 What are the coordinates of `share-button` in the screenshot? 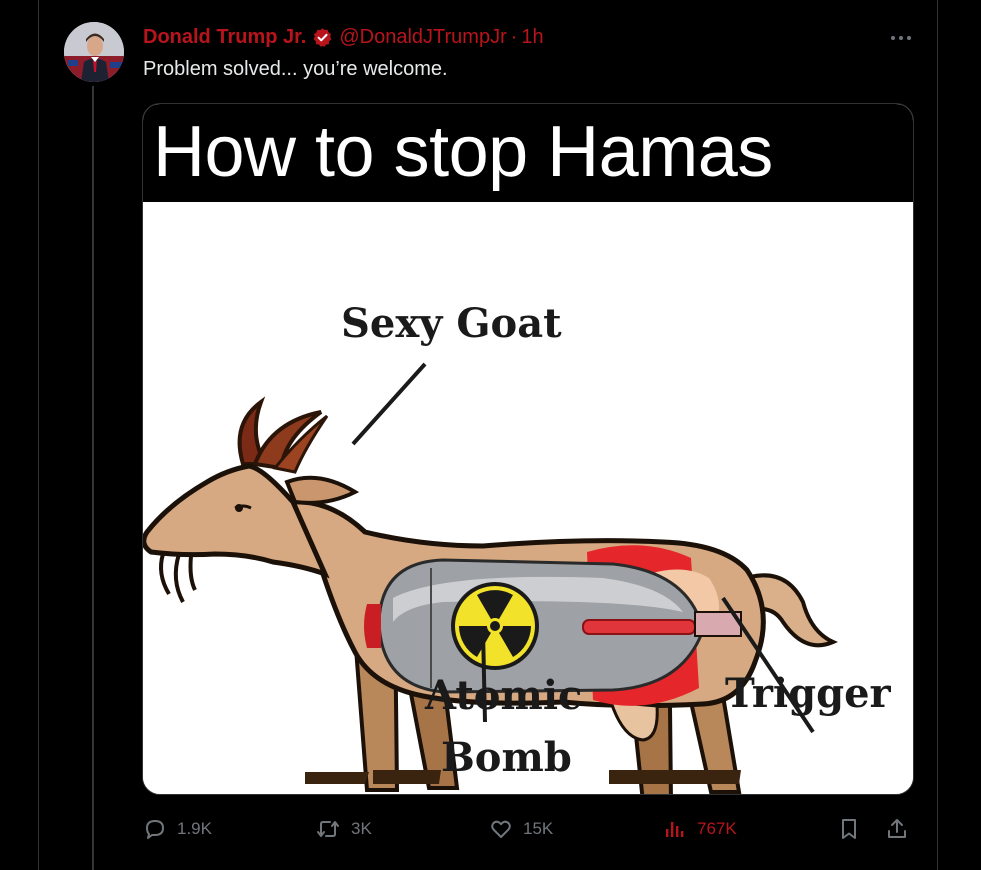 It's located at (902, 829).